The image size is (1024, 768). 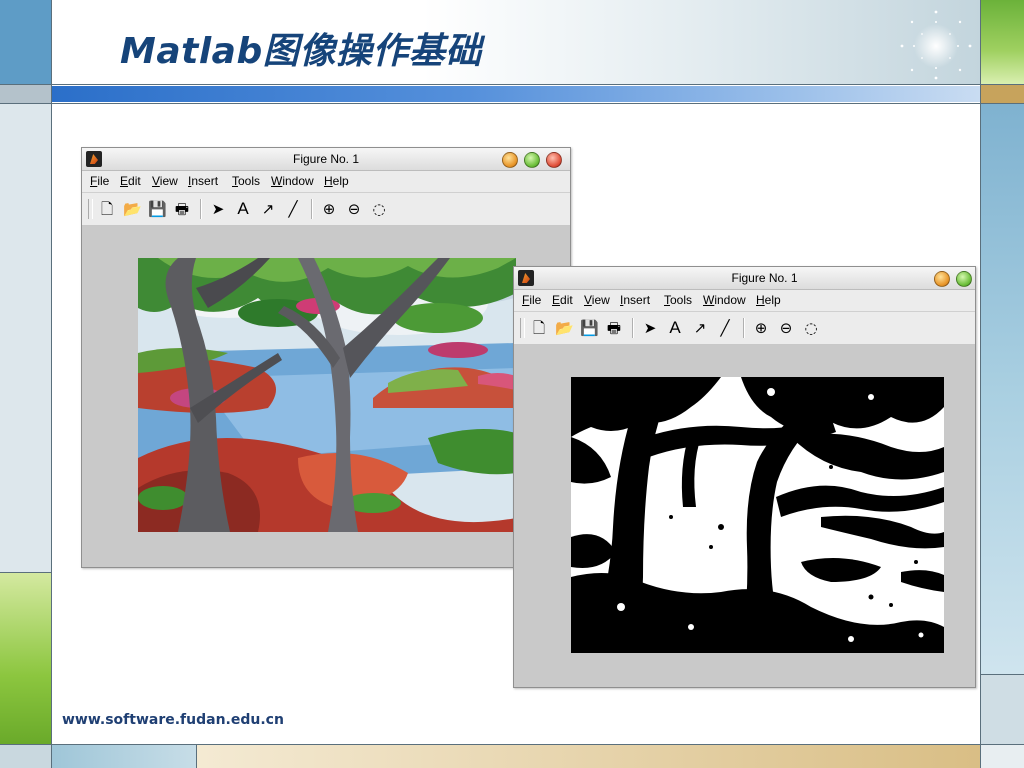 What do you see at coordinates (757, 515) in the screenshot?
I see `binary-landscape-image` at bounding box center [757, 515].